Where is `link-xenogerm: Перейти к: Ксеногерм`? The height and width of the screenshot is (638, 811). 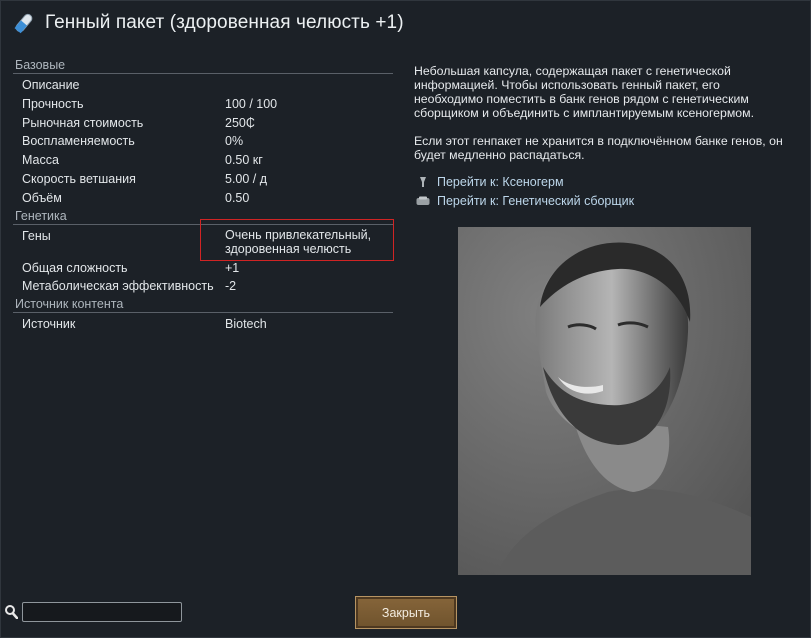
link-xenogerm: Перейти к: Ксеногерм is located at coordinates (525, 181).